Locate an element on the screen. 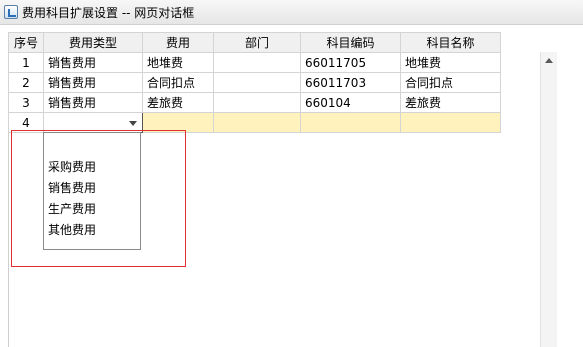 The width and height of the screenshot is (583, 347). col-header-code: 科目编码 is located at coordinates (350, 42).